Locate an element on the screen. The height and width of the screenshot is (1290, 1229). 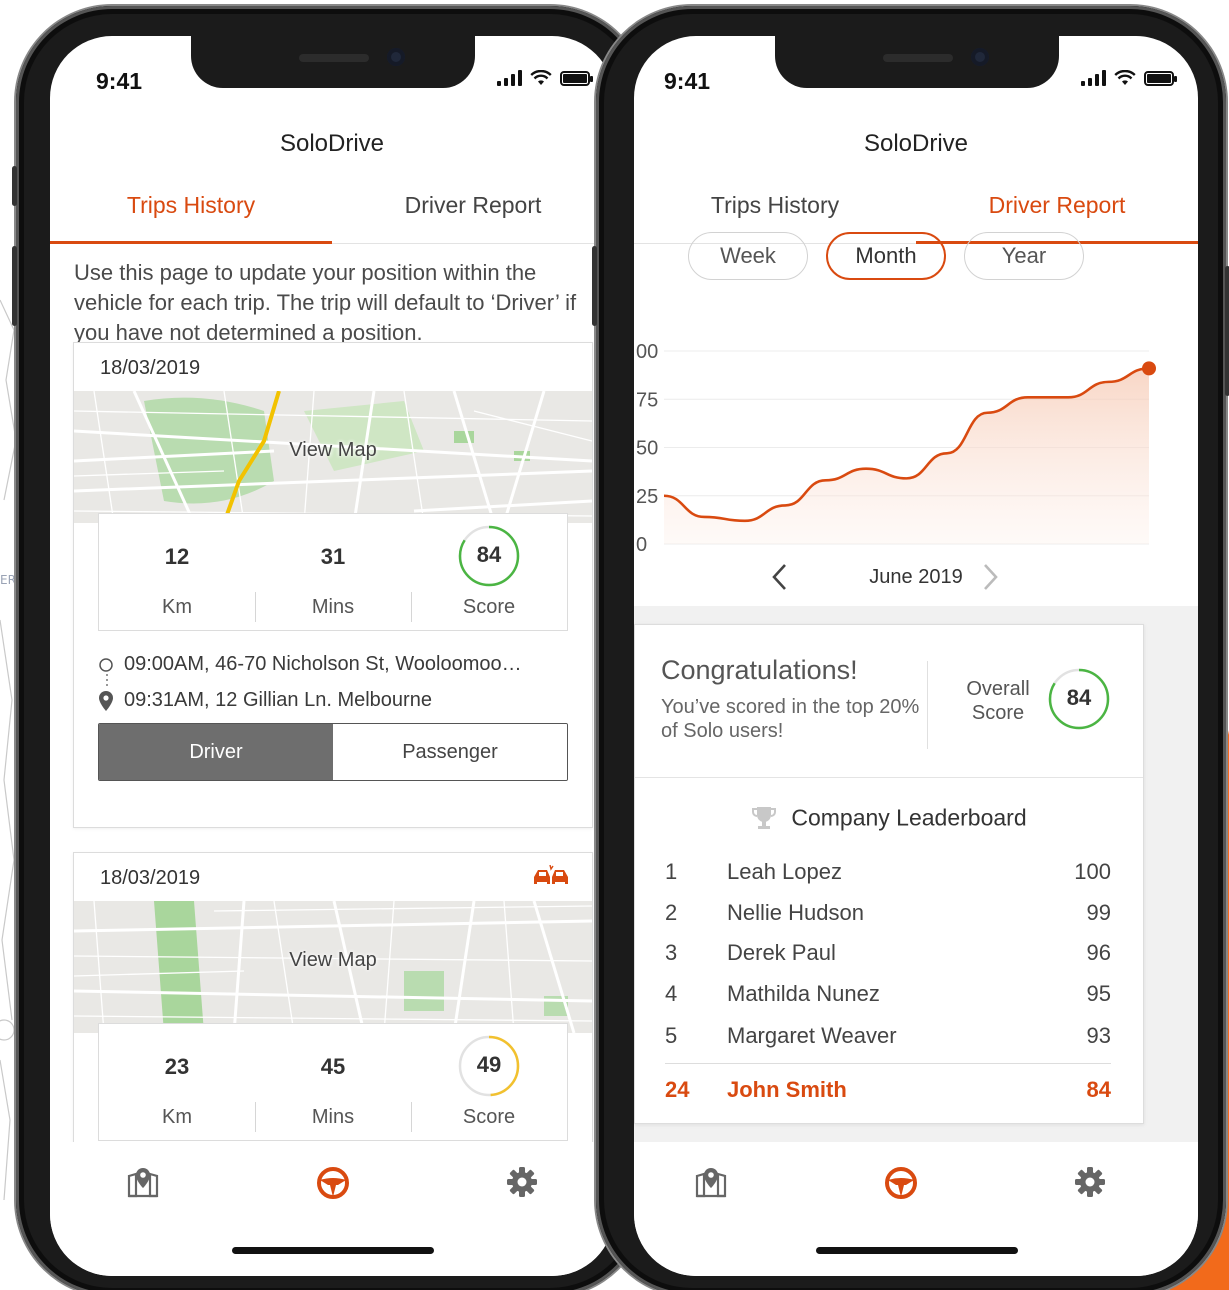
end-address: 09:31AM, 12 Gillian Ln. Melbourne is located at coordinates (278, 700).